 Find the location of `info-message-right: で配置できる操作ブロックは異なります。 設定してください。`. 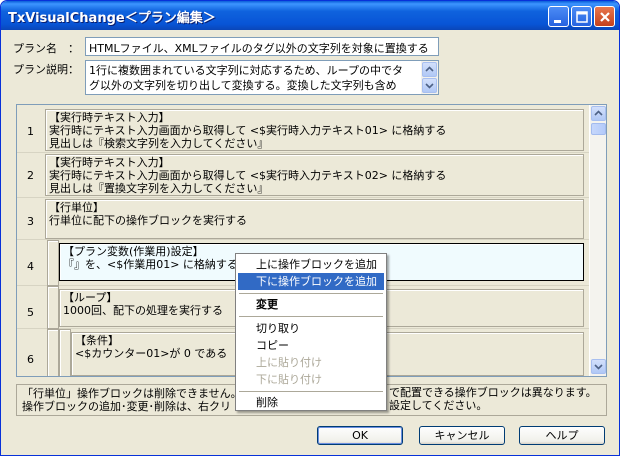

info-message-right: で配置できる操作ブロックは異なります。 設定してください。 is located at coordinates (496, 399).